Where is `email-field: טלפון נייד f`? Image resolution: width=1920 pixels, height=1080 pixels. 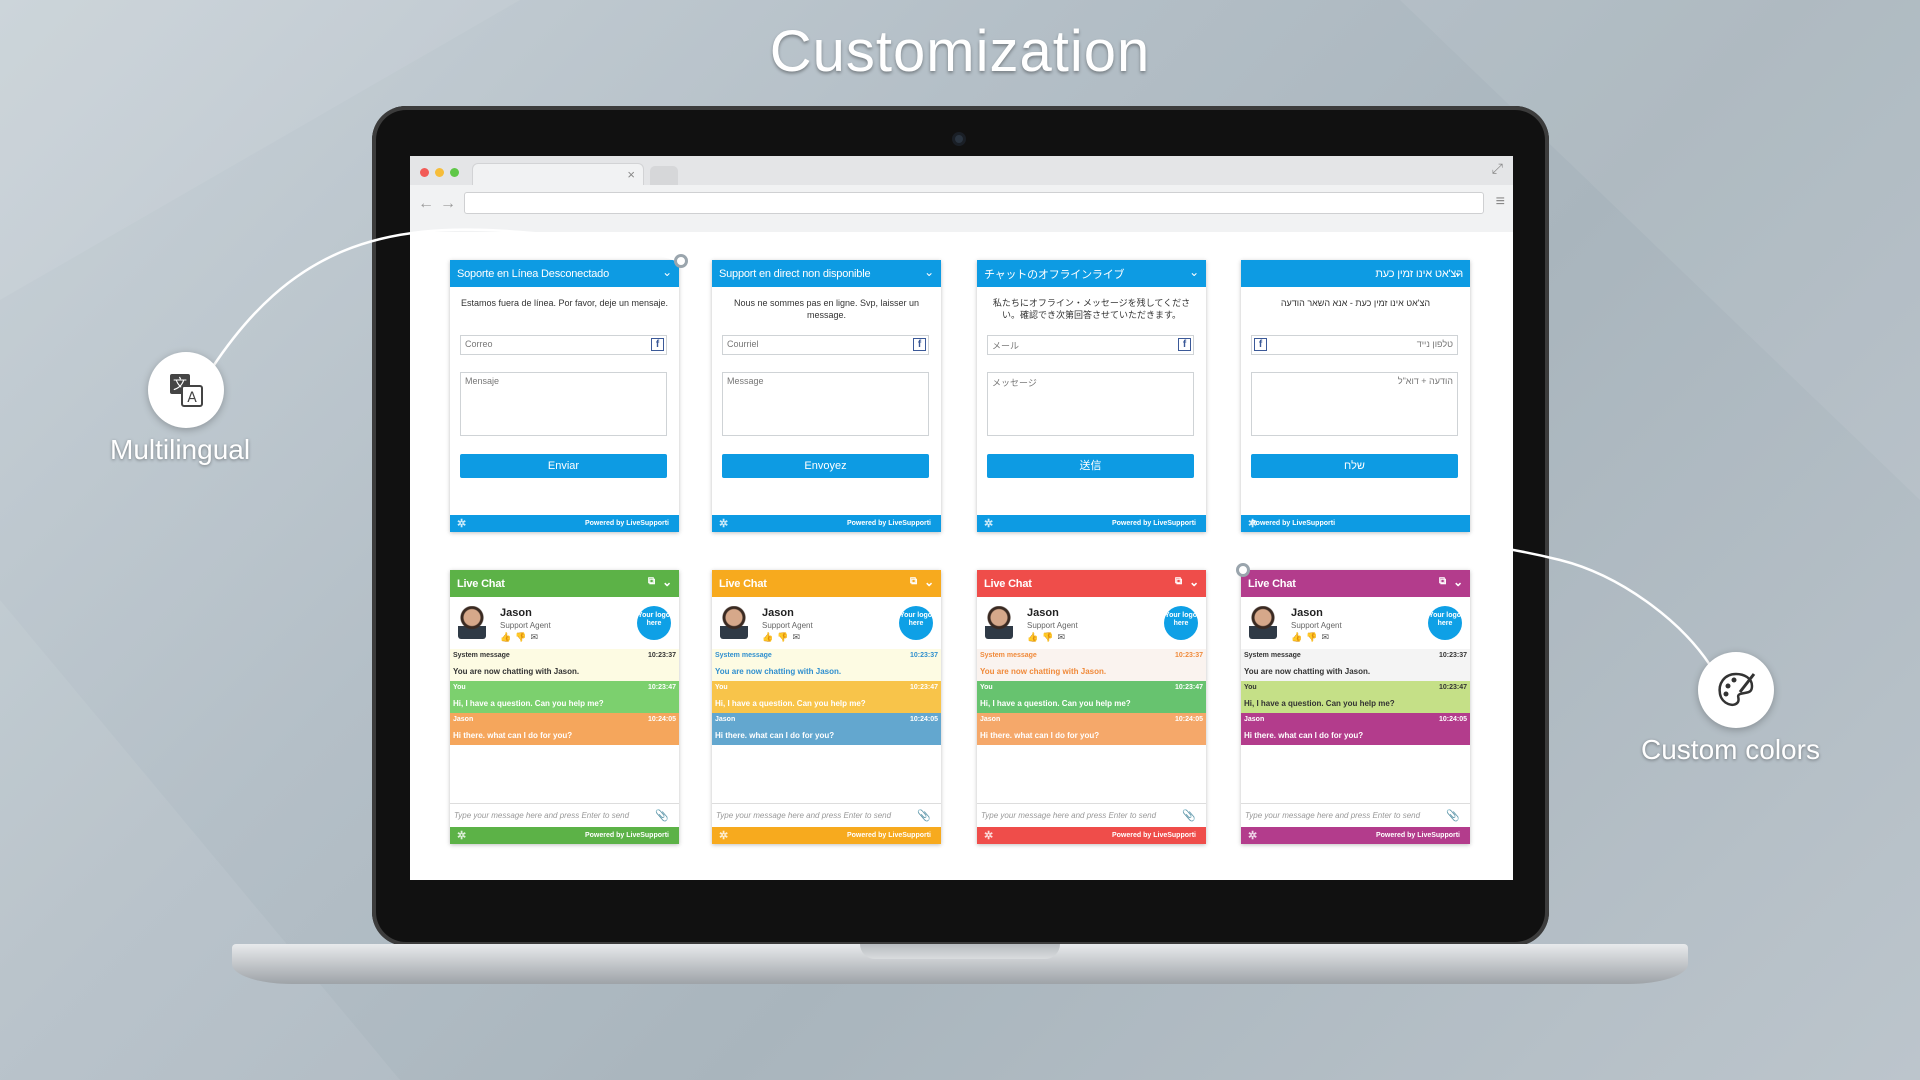
email-field: טלפון נייד f is located at coordinates (1354, 345).